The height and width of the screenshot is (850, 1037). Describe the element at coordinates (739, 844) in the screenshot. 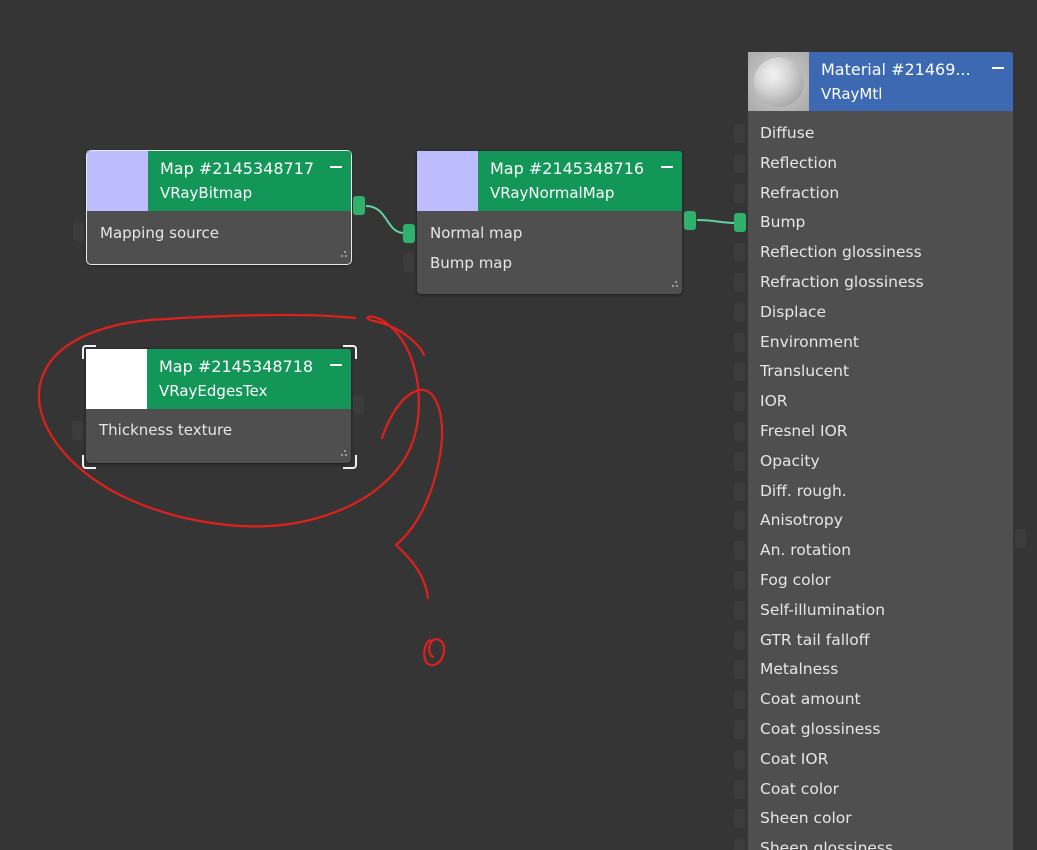

I see `material-input-port-sheen-glossiness` at that location.